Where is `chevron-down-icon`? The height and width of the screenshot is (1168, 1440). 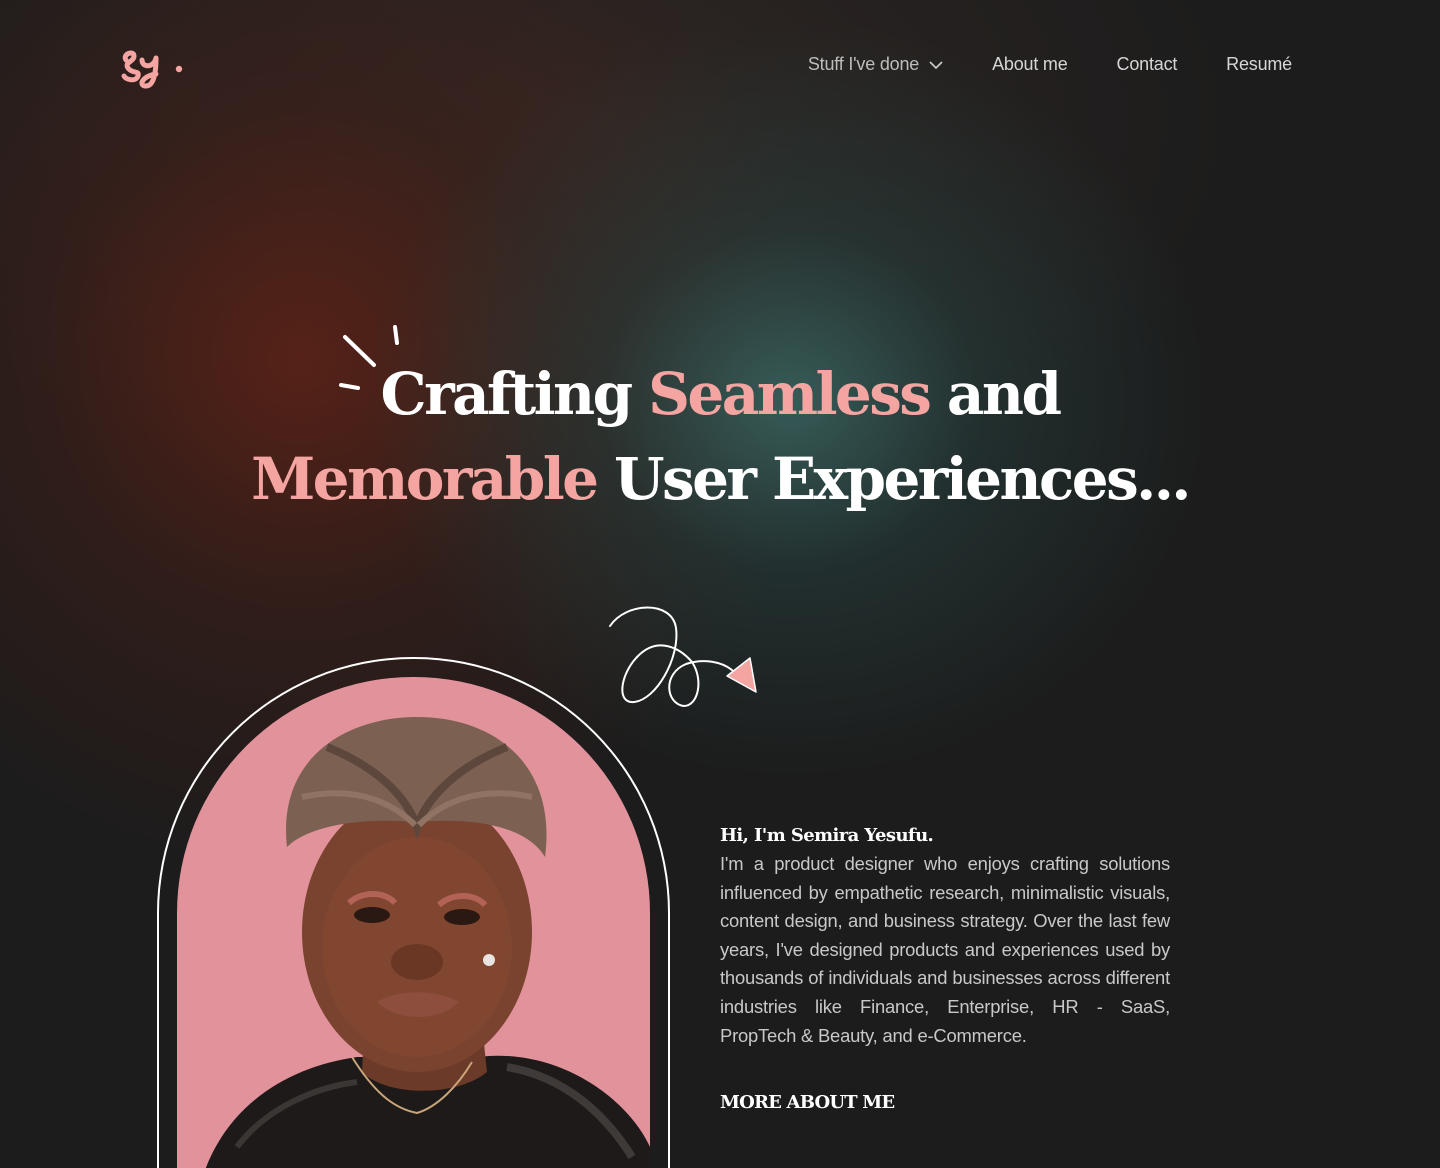 chevron-down-icon is located at coordinates (936, 64).